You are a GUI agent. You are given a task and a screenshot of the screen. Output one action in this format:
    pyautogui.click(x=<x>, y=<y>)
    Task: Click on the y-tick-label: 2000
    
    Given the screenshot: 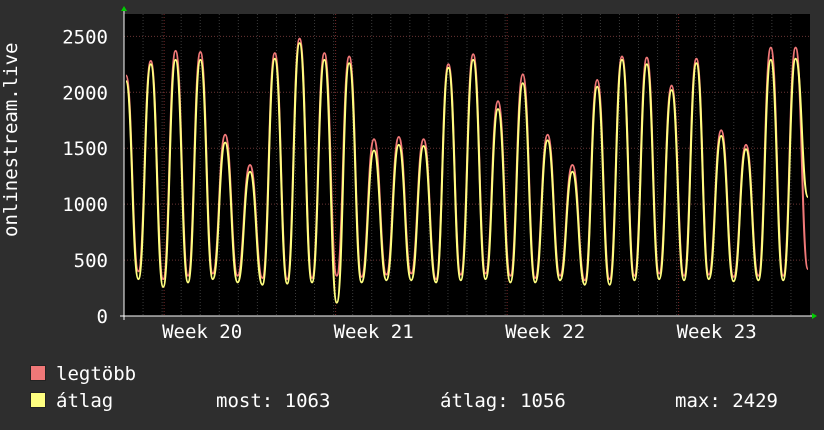 What is the action you would take?
    pyautogui.click(x=85, y=93)
    